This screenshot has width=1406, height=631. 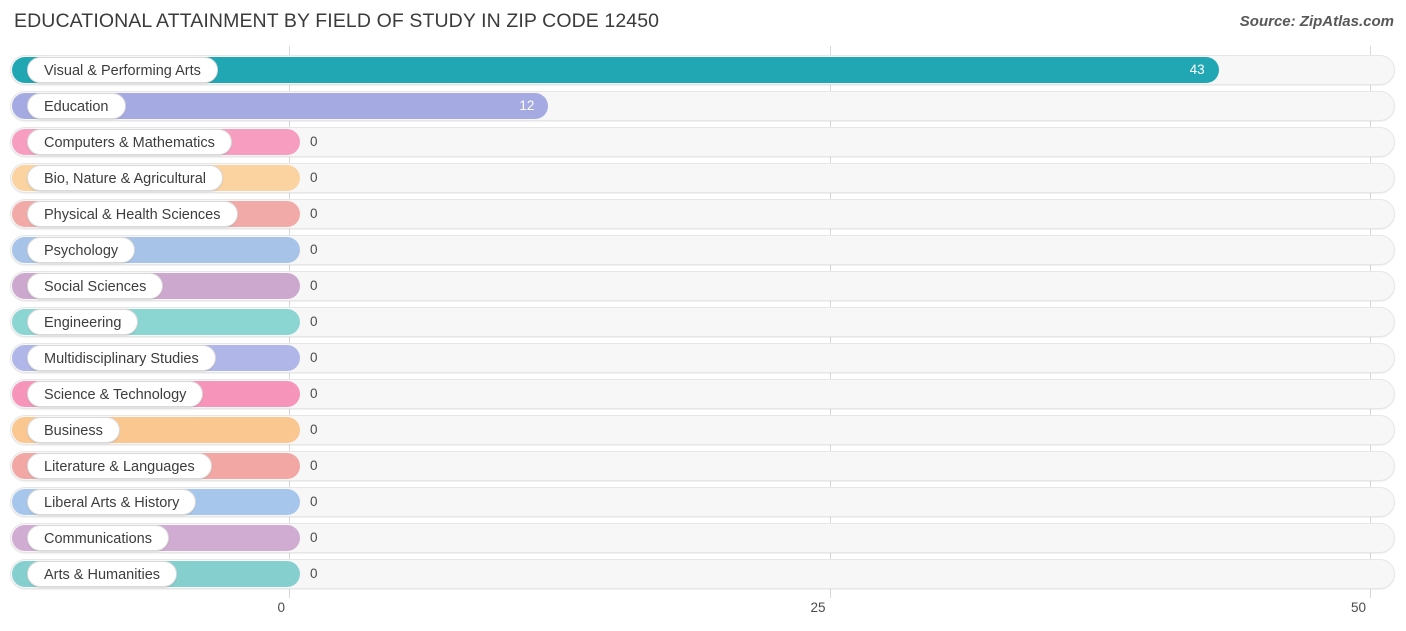 I want to click on category-label: Psychology, so click(x=81, y=250).